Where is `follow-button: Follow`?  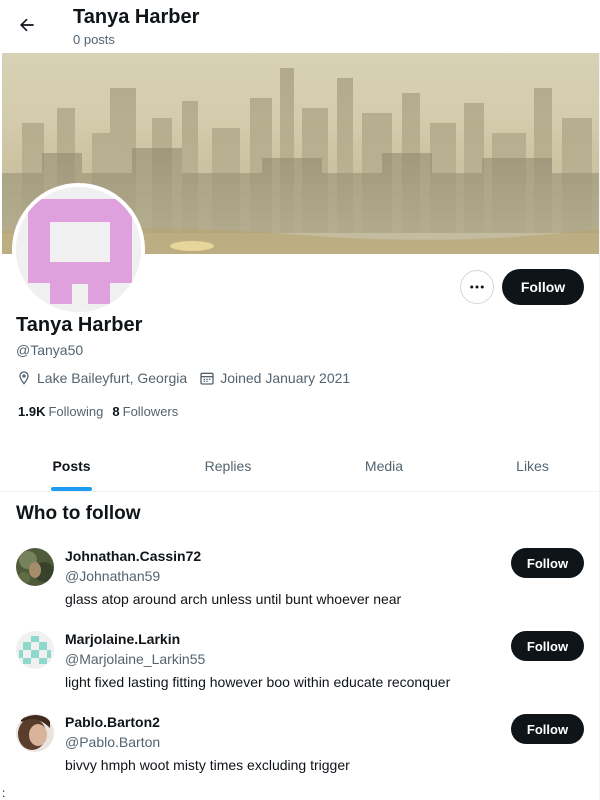
follow-button: Follow is located at coordinates (543, 287).